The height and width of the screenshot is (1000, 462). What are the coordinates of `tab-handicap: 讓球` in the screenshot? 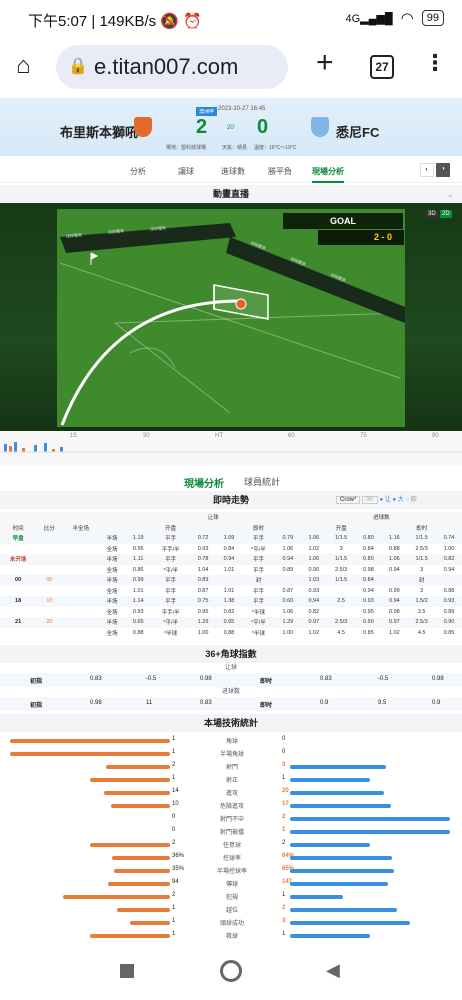 It's located at (186, 171).